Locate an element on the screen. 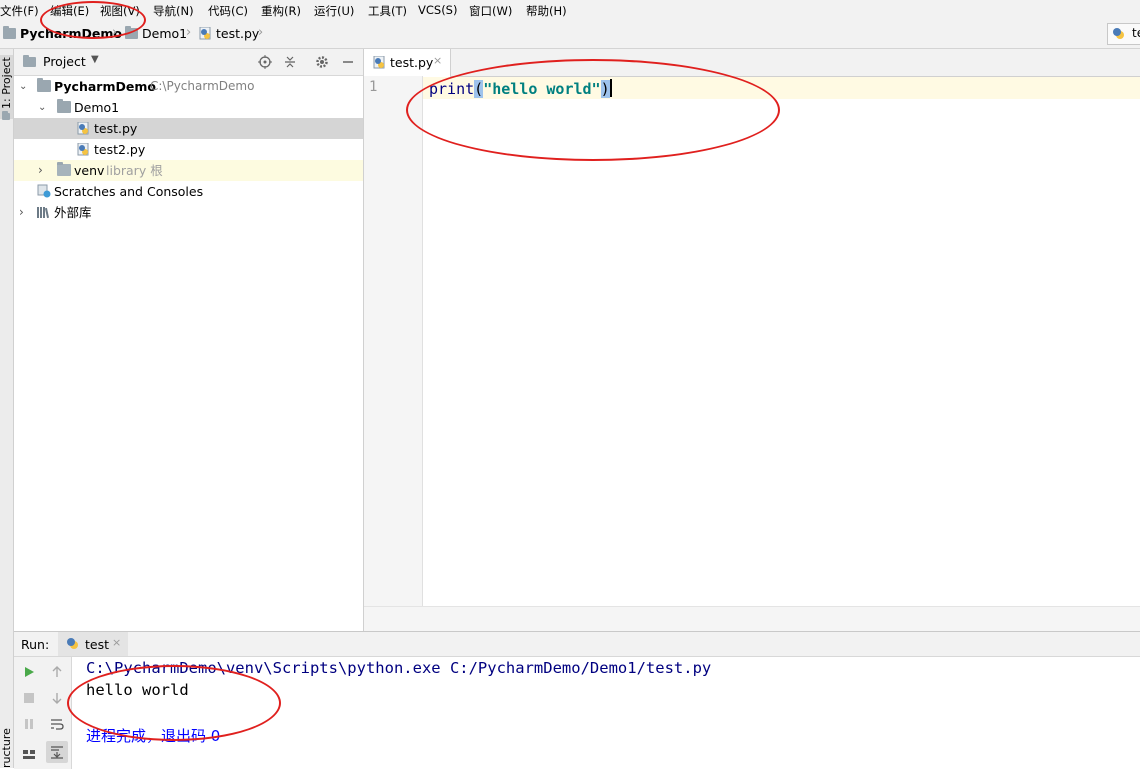  code-line: print("hello world") is located at coordinates (520, 88).